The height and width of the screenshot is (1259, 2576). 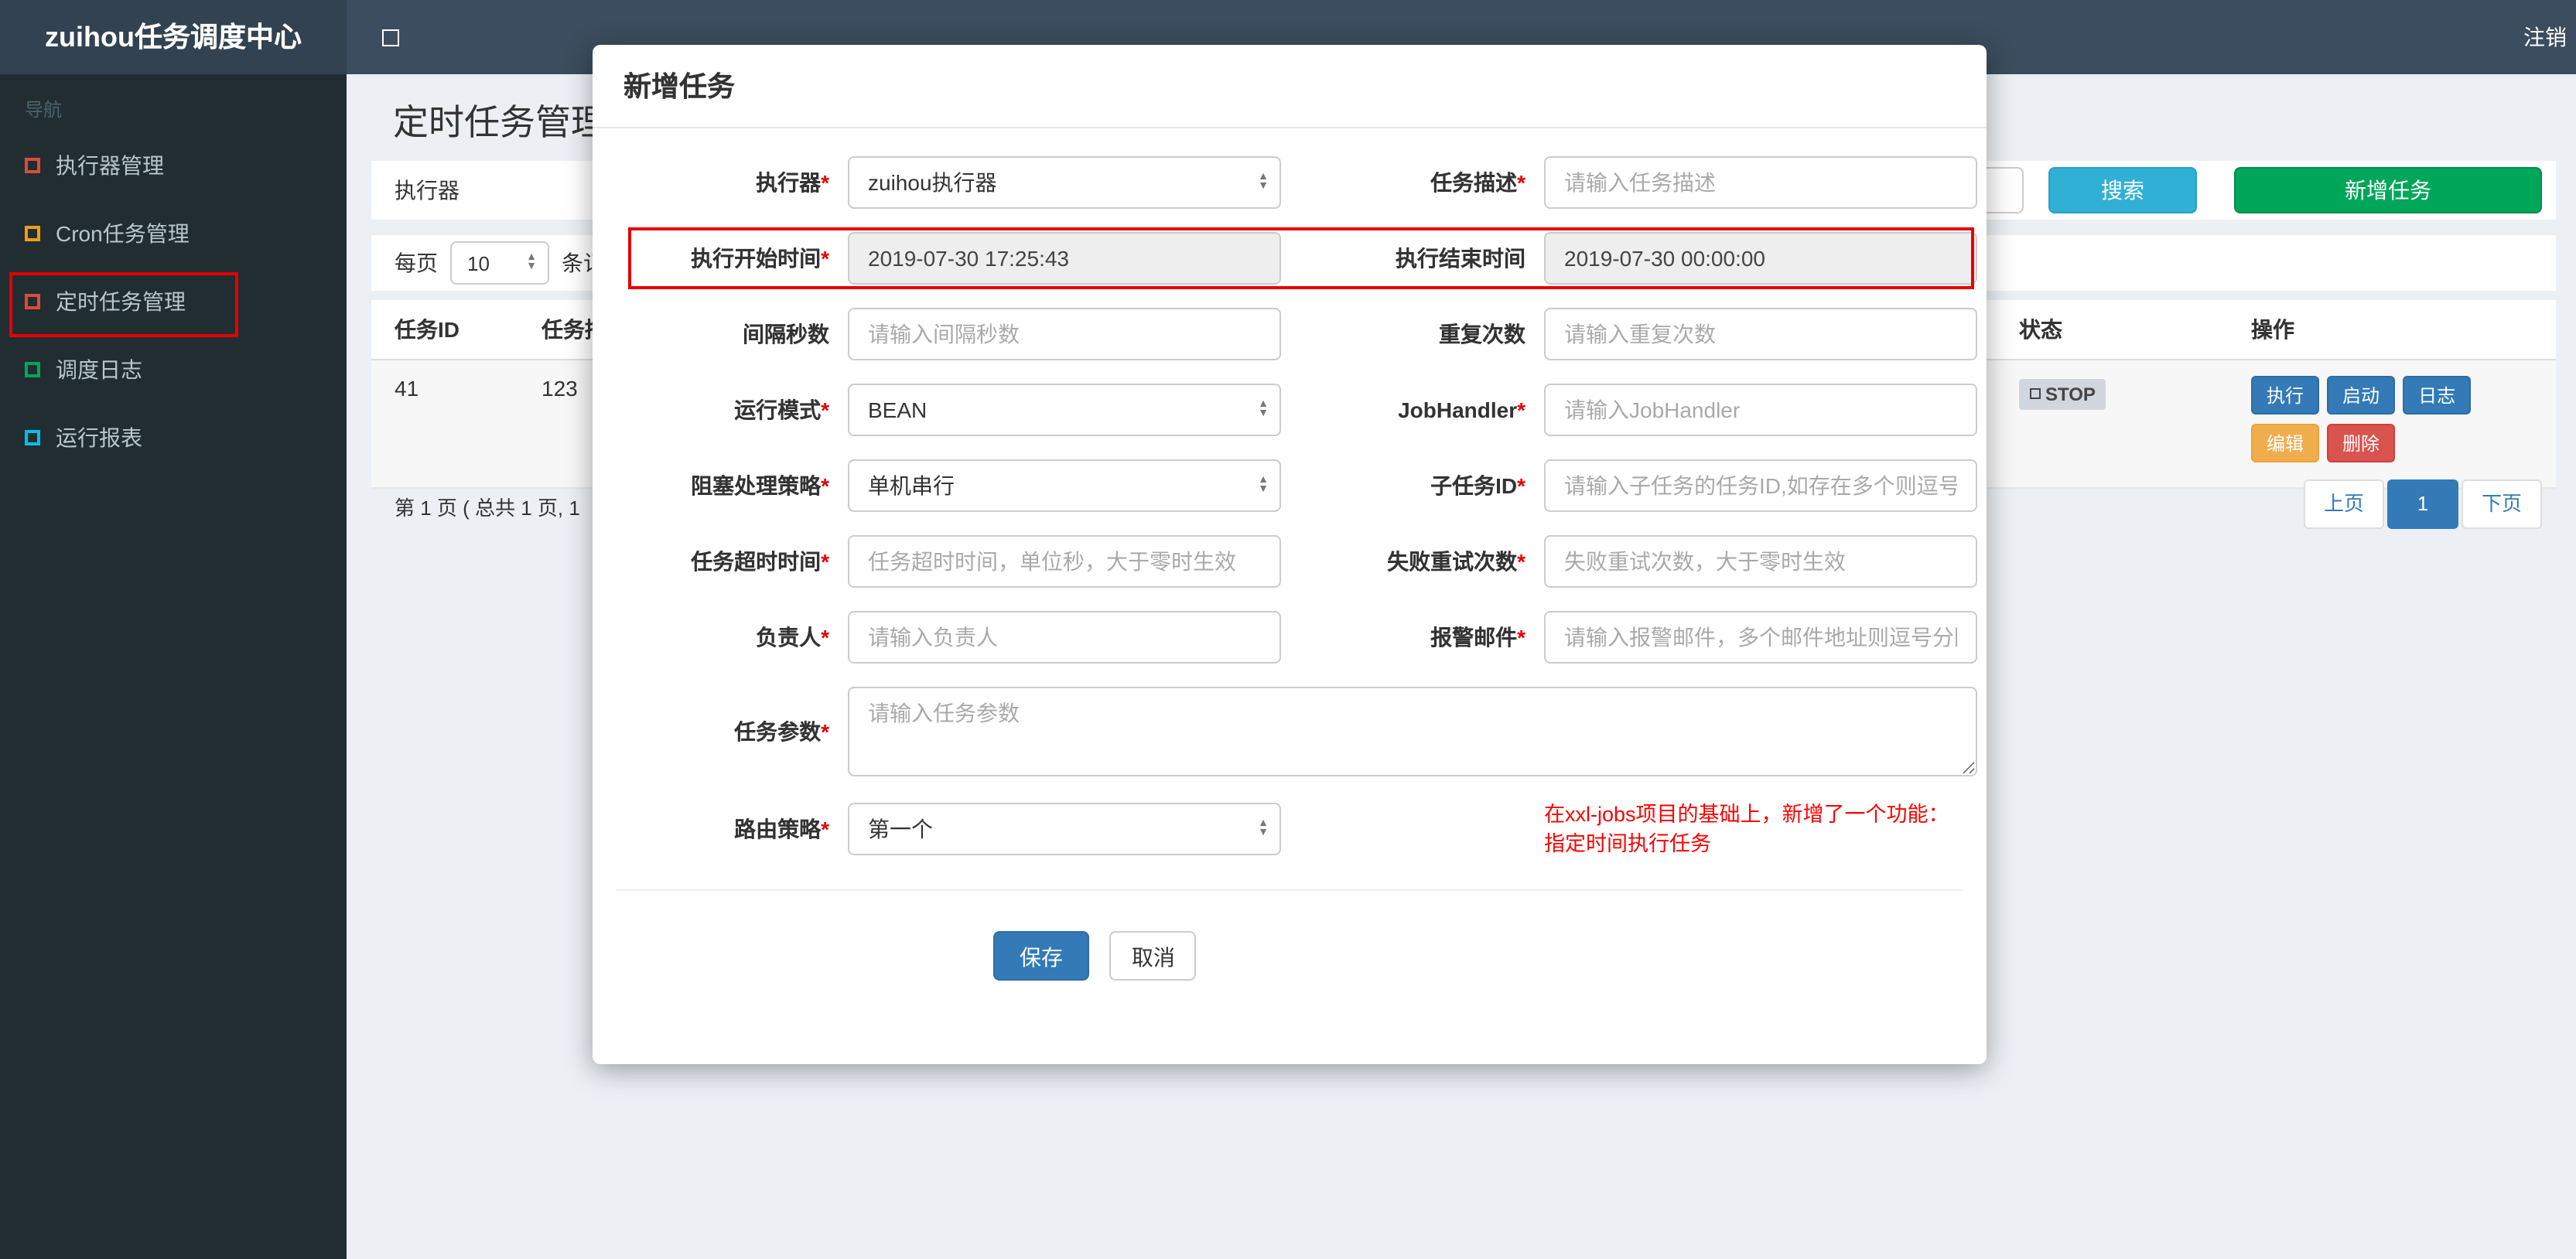 I want to click on route-strategy-select: 第一个 ▲ ▼, so click(x=1064, y=829).